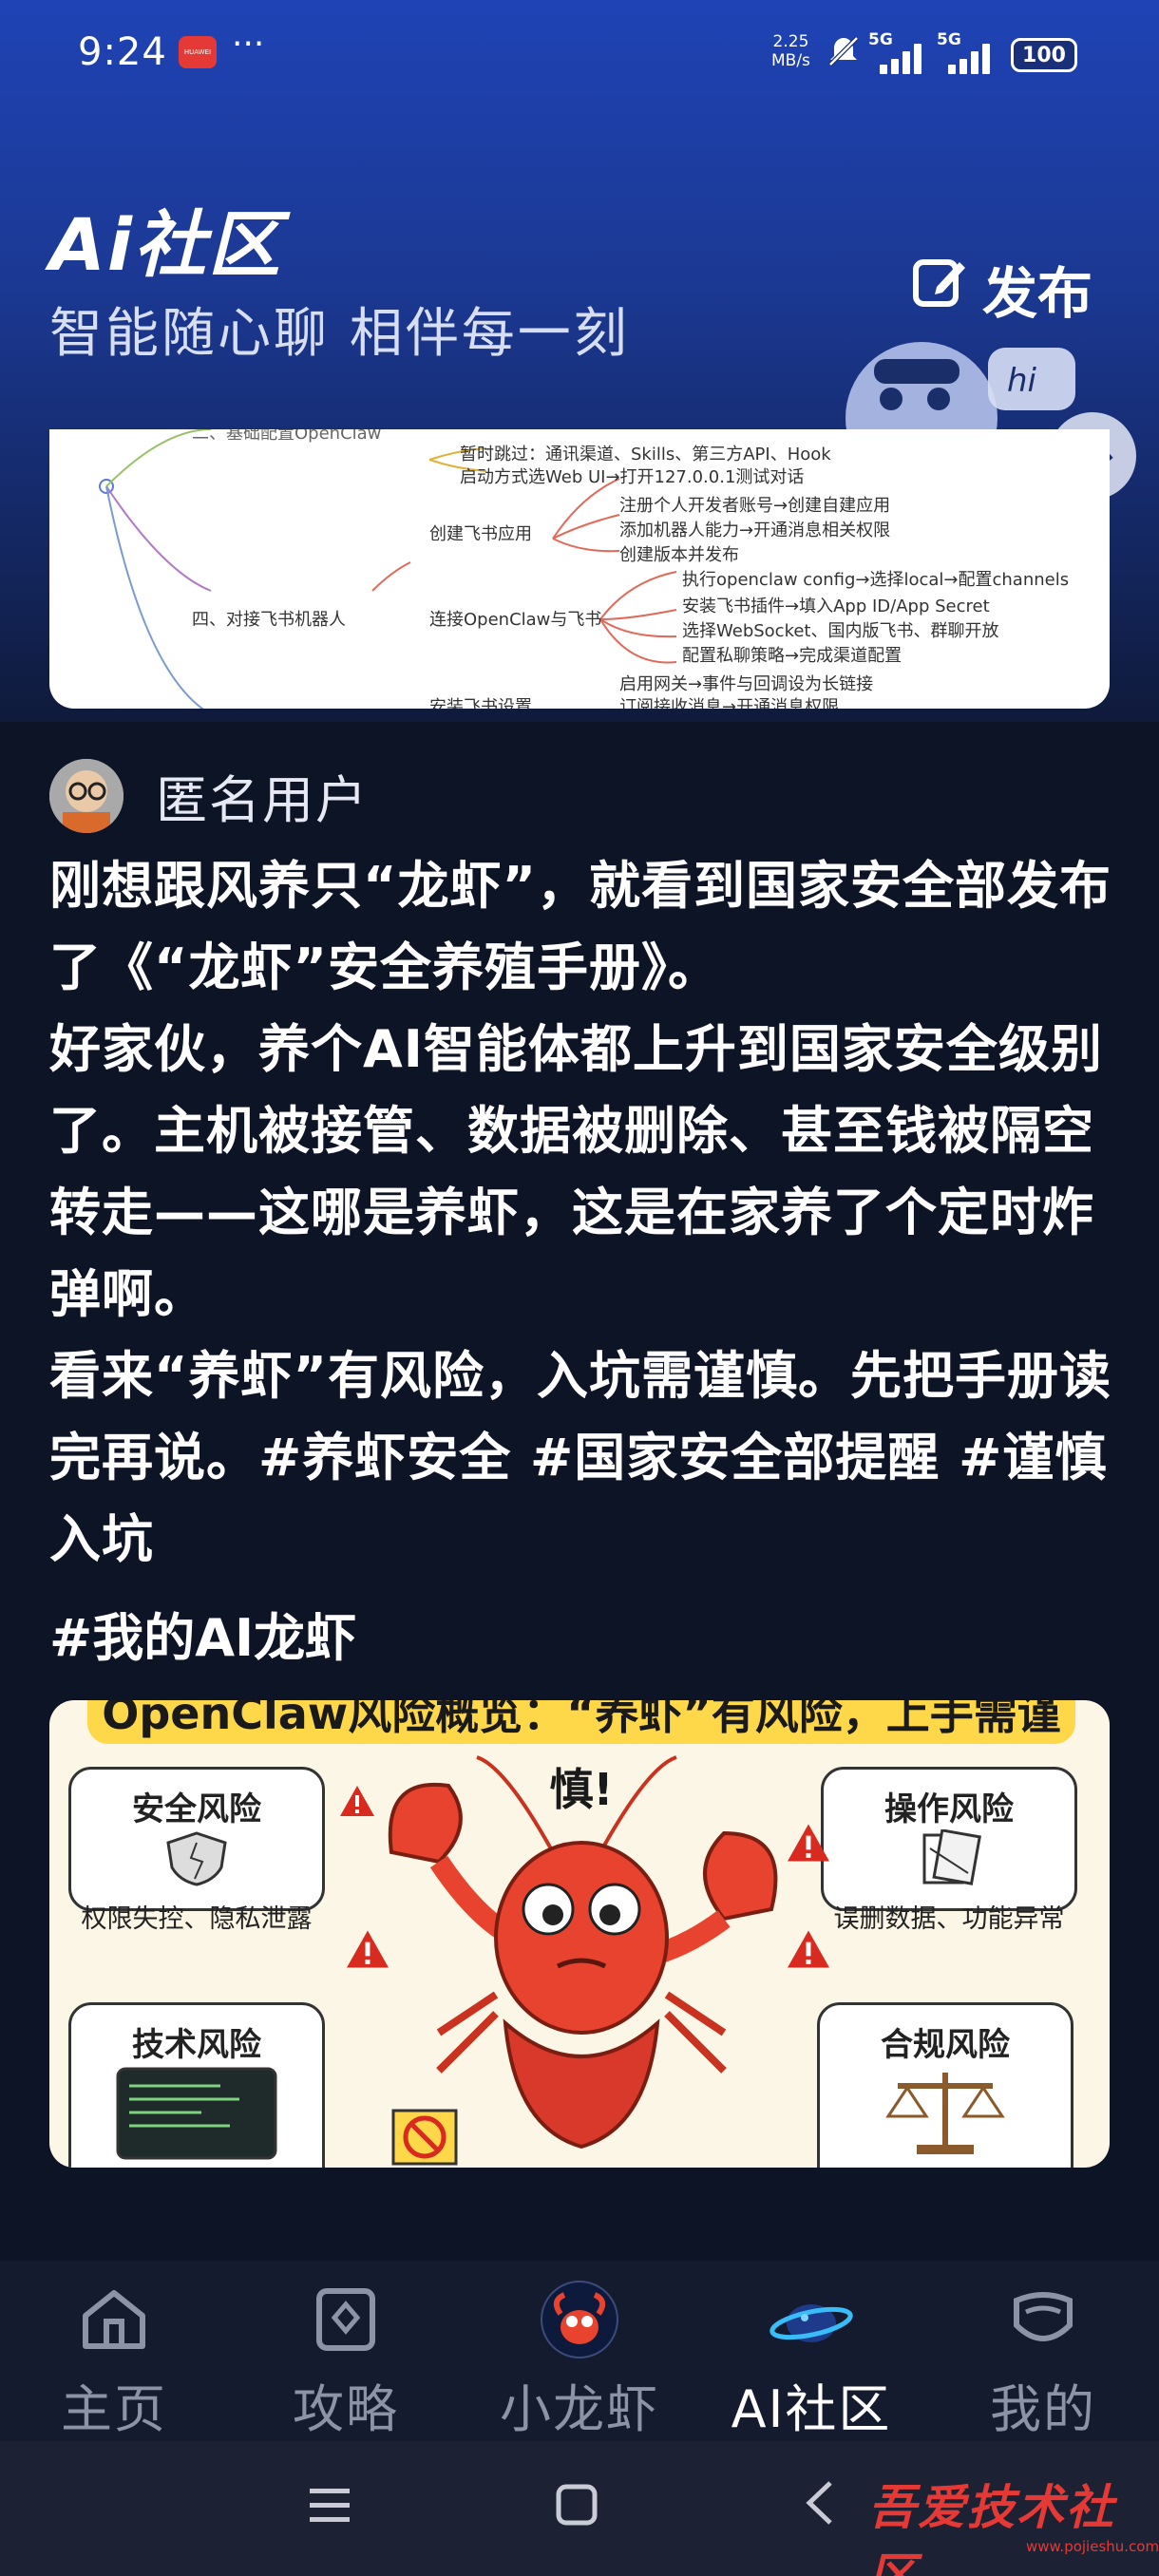 Image resolution: width=1159 pixels, height=2576 pixels. What do you see at coordinates (346, 2409) in the screenshot?
I see `nav-label: 攻略` at bounding box center [346, 2409].